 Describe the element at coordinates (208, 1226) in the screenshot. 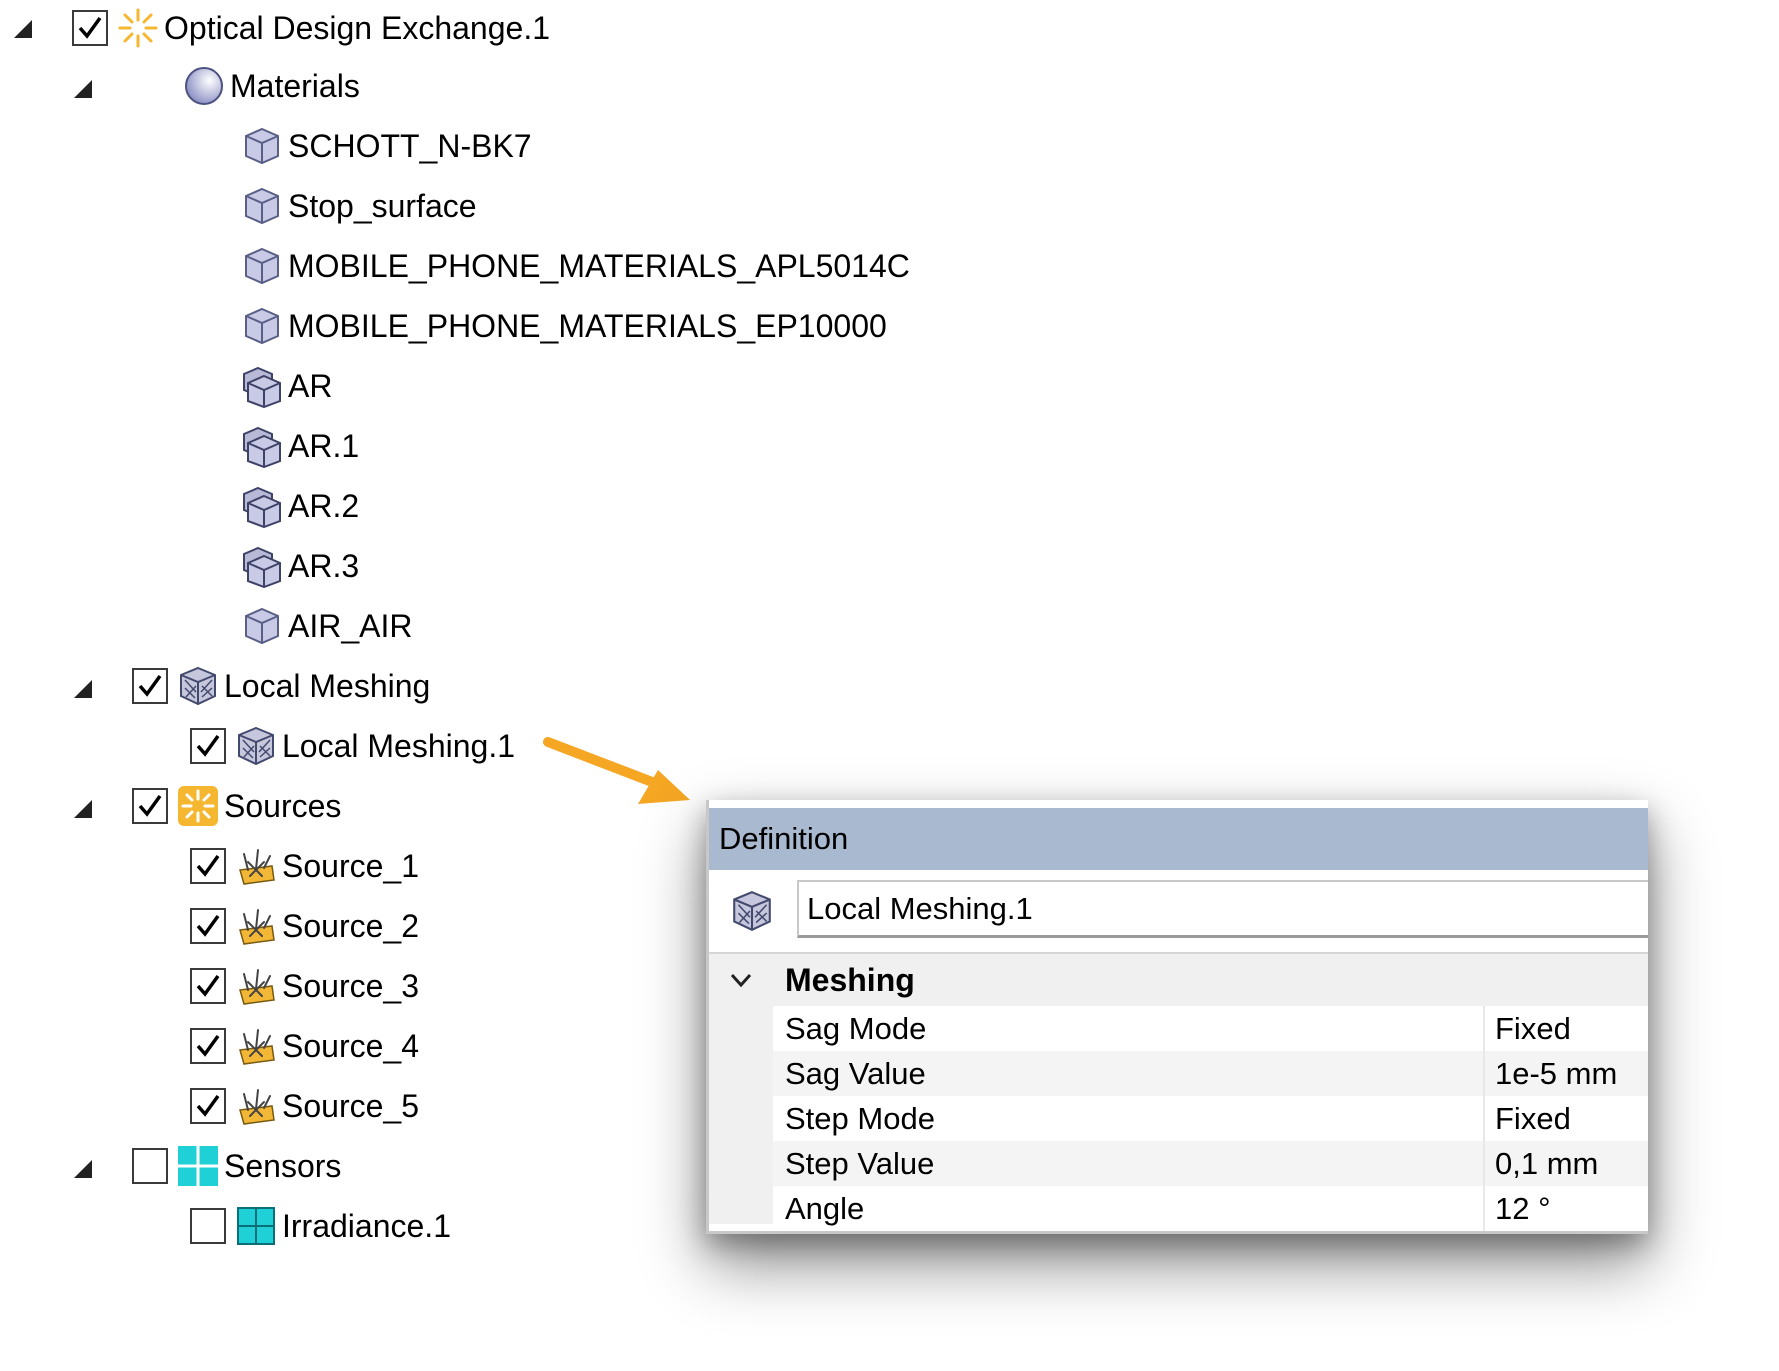

I see `irradiance-checkbox` at that location.